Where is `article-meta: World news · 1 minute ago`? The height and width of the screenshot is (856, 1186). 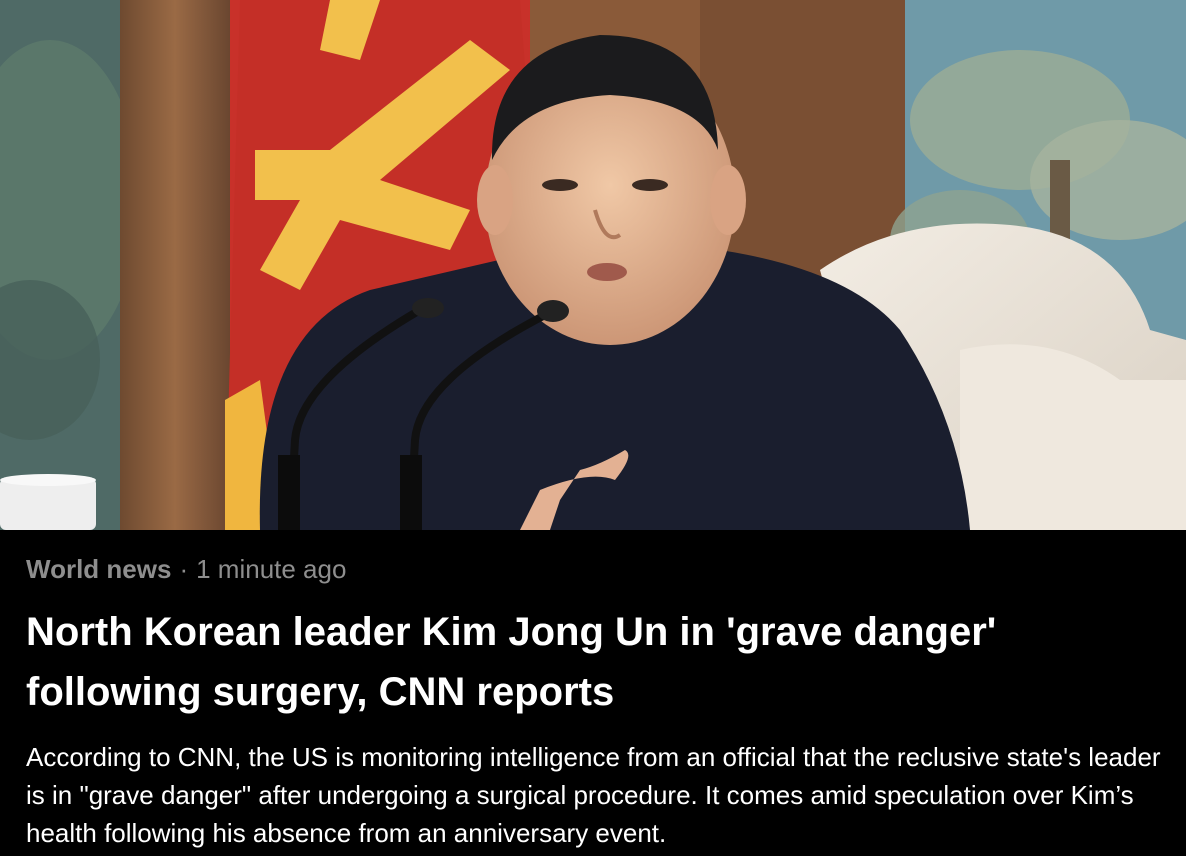 article-meta: World news · 1 minute ago is located at coordinates (186, 569).